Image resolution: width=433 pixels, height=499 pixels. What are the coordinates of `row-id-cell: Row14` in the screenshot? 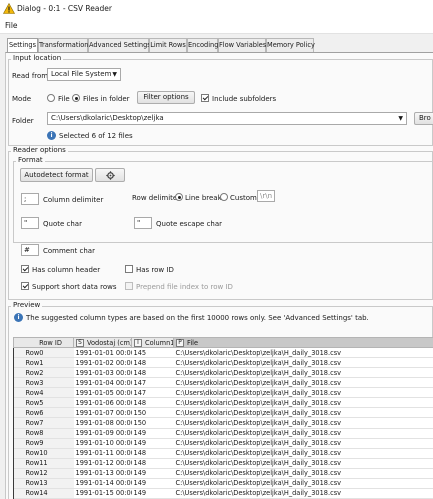 It's located at (43, 493).